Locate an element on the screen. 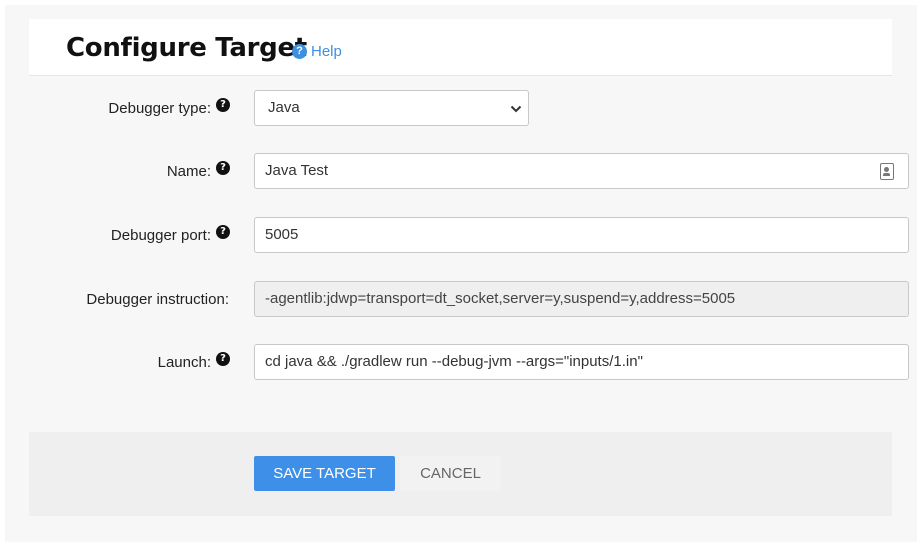  name-label-row: Name: ? is located at coordinates (115, 171).